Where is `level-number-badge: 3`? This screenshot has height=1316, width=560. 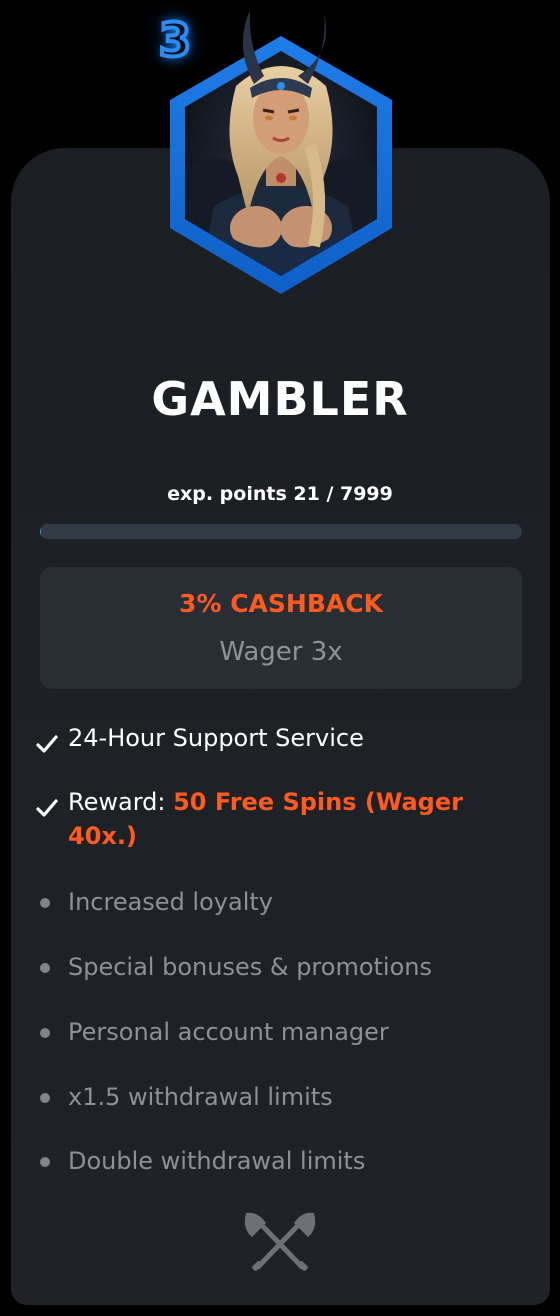 level-number-badge: 3 is located at coordinates (175, 40).